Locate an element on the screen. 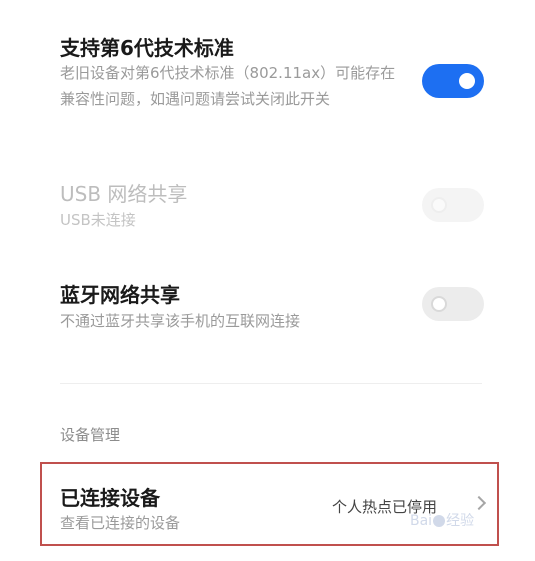 The height and width of the screenshot is (561, 535). connected-devices-item: 已连接设备 查看已连接的设备 个人热点已停用 is located at coordinates (269, 504).